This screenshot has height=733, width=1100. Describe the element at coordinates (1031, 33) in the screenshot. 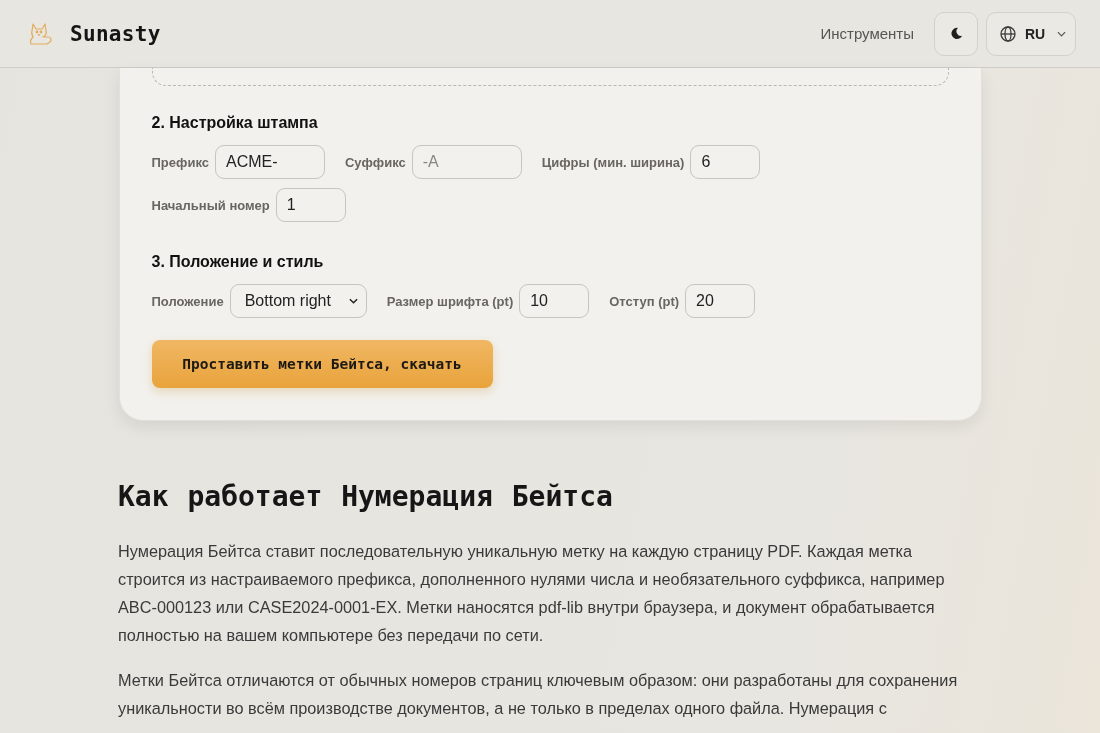

I see `language-button: RU` at that location.